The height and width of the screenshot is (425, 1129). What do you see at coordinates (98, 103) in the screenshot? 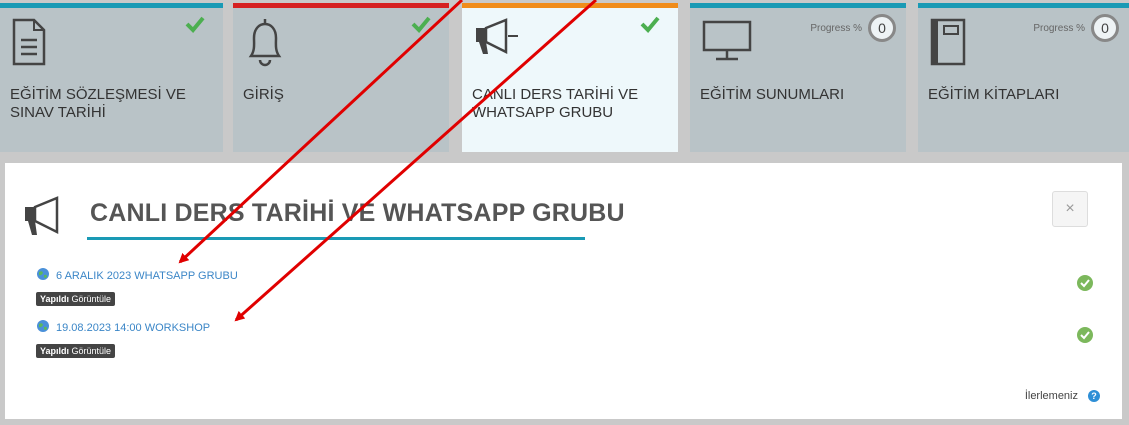
I see `tile-title: EĞİTİM SÖZLEŞMESİ VE SINAV TARİHİ` at bounding box center [98, 103].